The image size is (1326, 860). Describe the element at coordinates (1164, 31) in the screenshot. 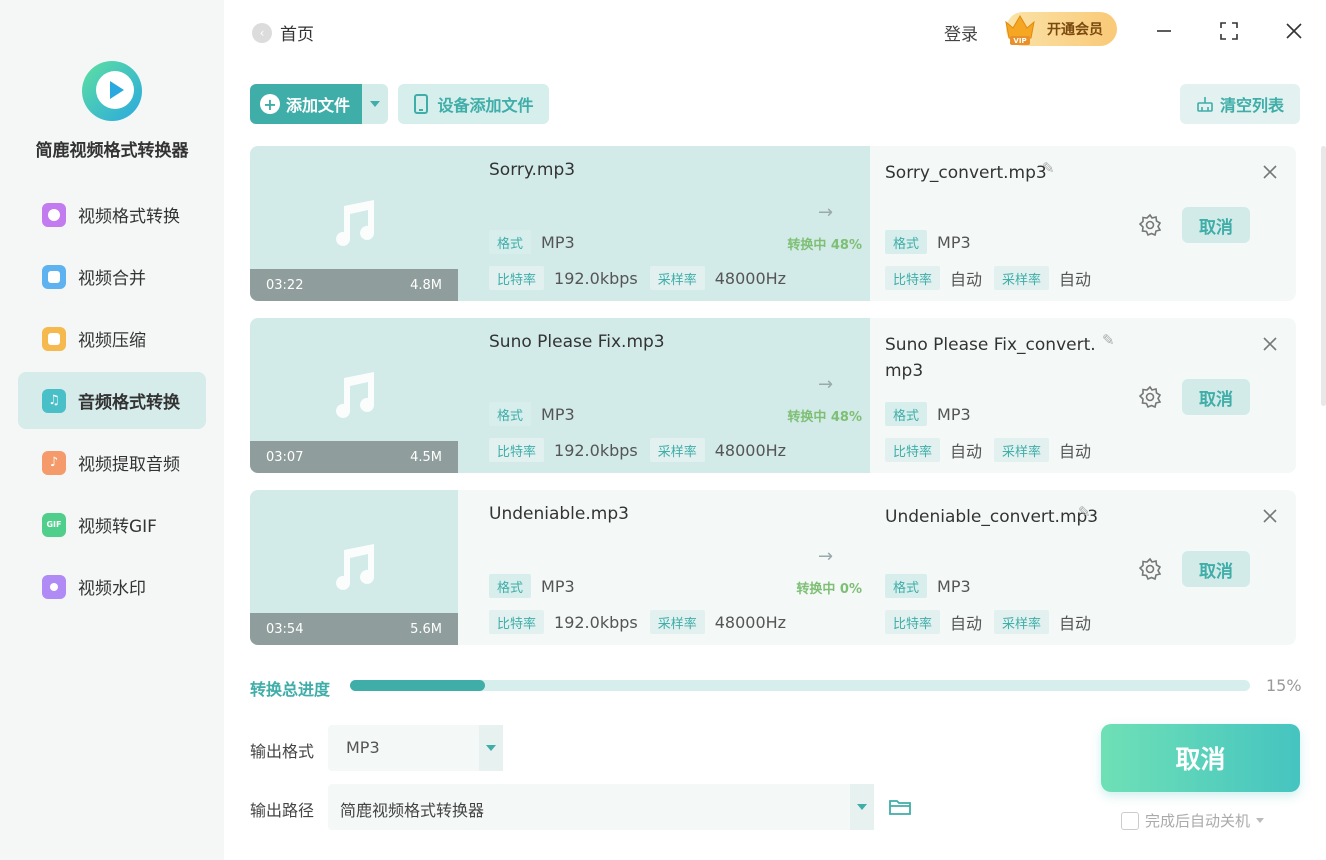

I see `minimize-button` at that location.